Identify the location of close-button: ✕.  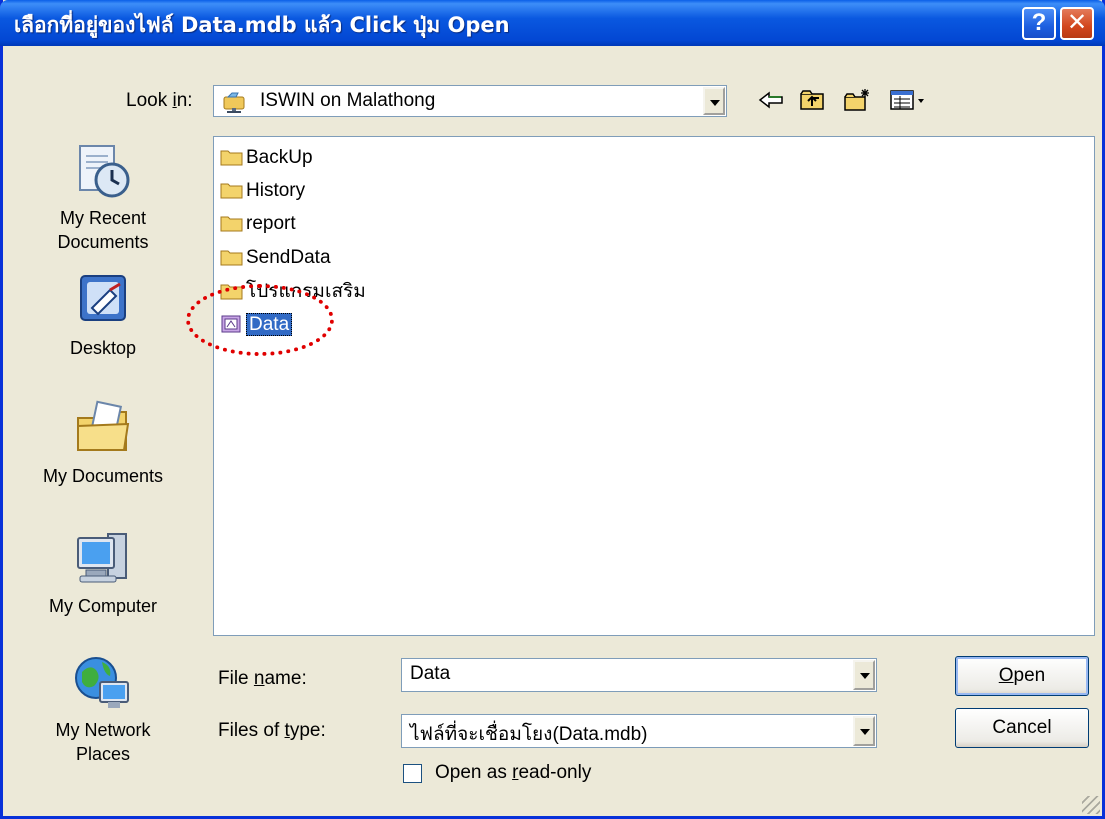
(1077, 23).